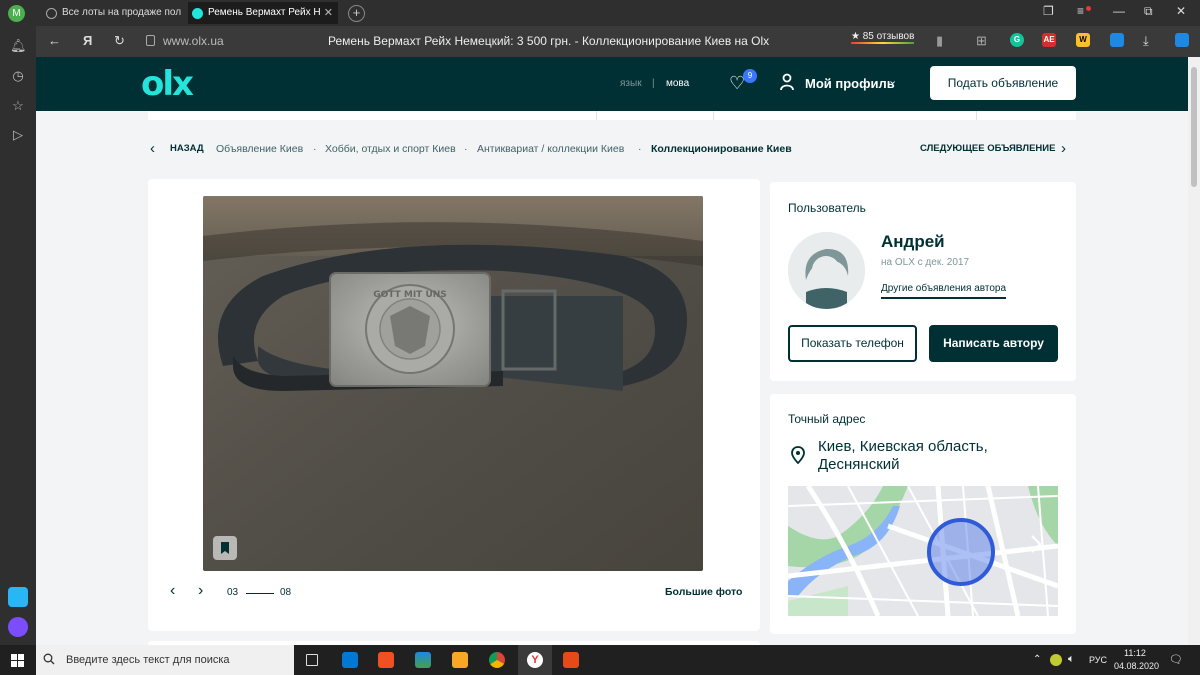 This screenshot has height=675, width=1200. What do you see at coordinates (550, 149) in the screenshot?
I see `breadcrumb-item: Антиквариат / коллекции Киев` at bounding box center [550, 149].